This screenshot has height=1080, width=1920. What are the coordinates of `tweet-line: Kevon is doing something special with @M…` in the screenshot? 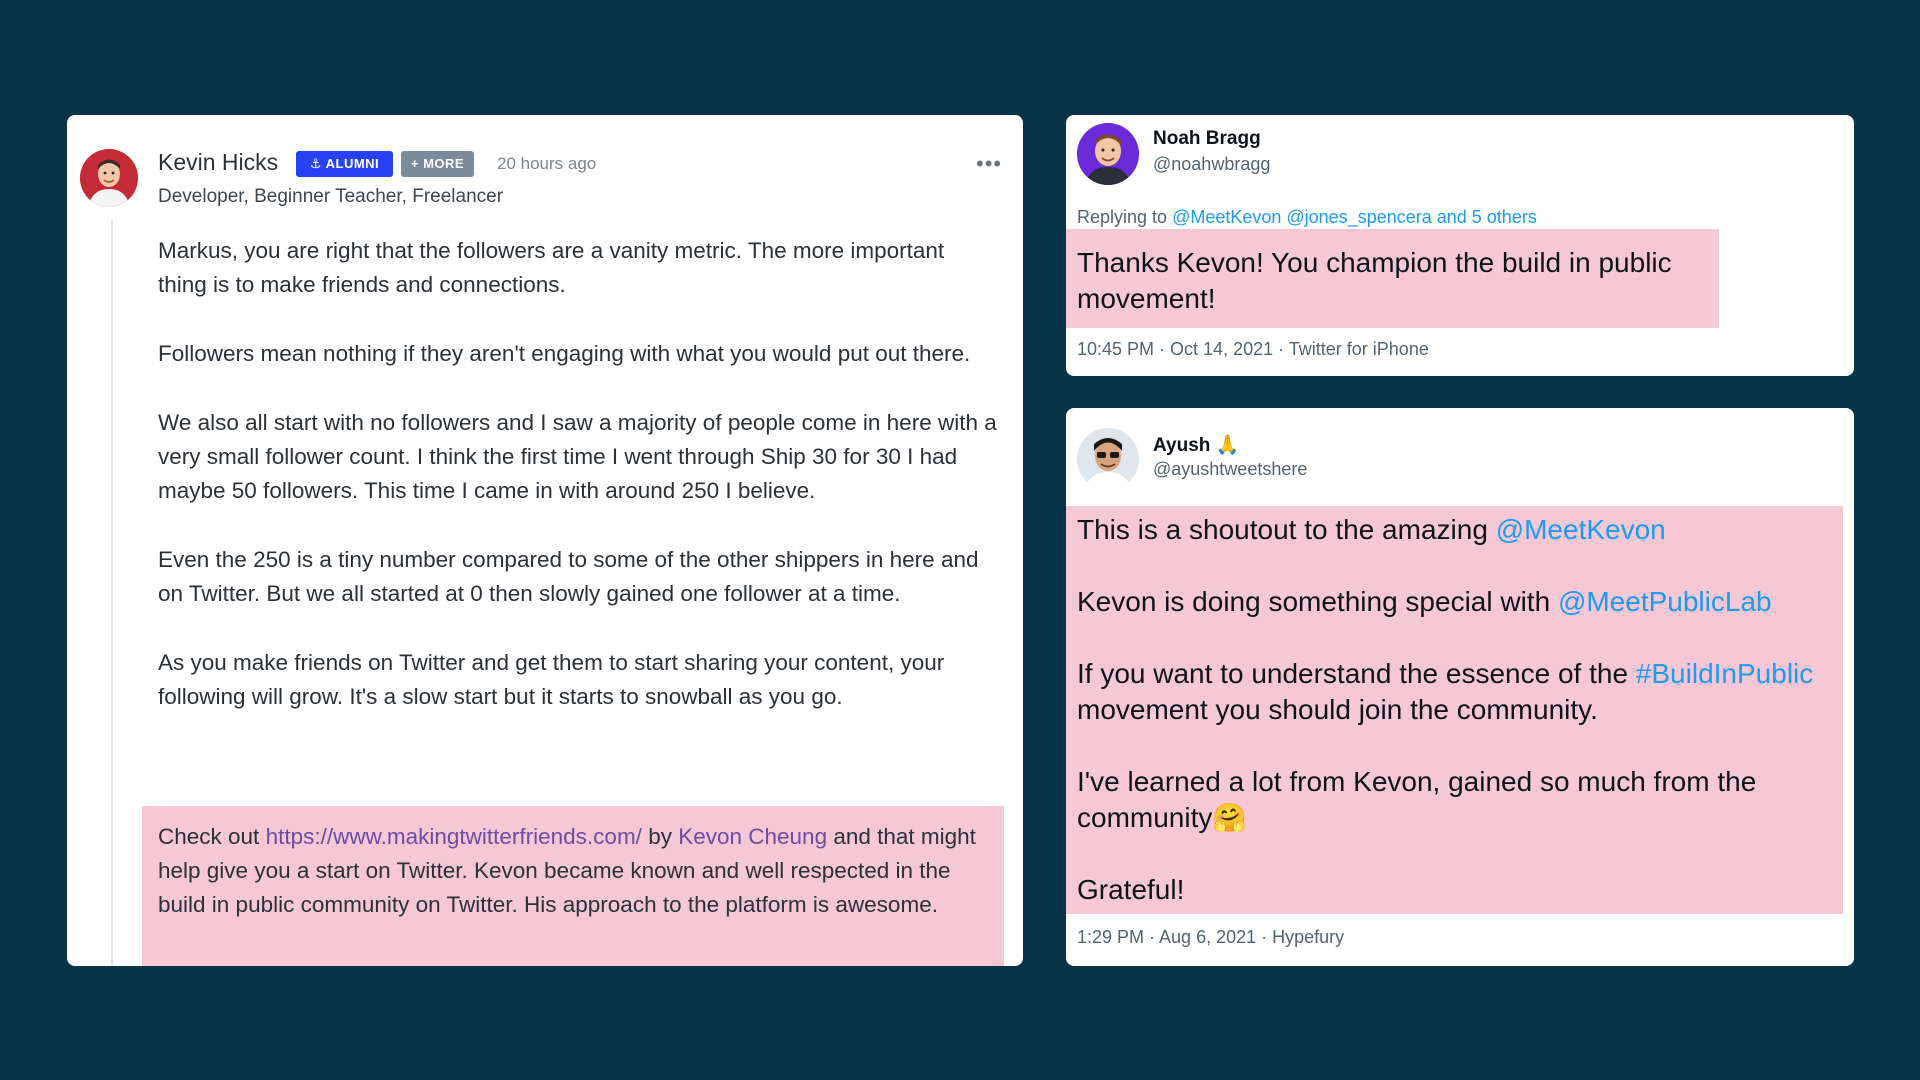 It's located at (1454, 602).